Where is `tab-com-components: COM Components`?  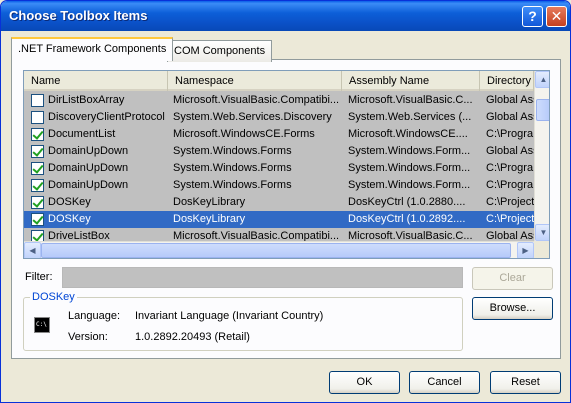 tab-com-components: COM Components is located at coordinates (220, 51).